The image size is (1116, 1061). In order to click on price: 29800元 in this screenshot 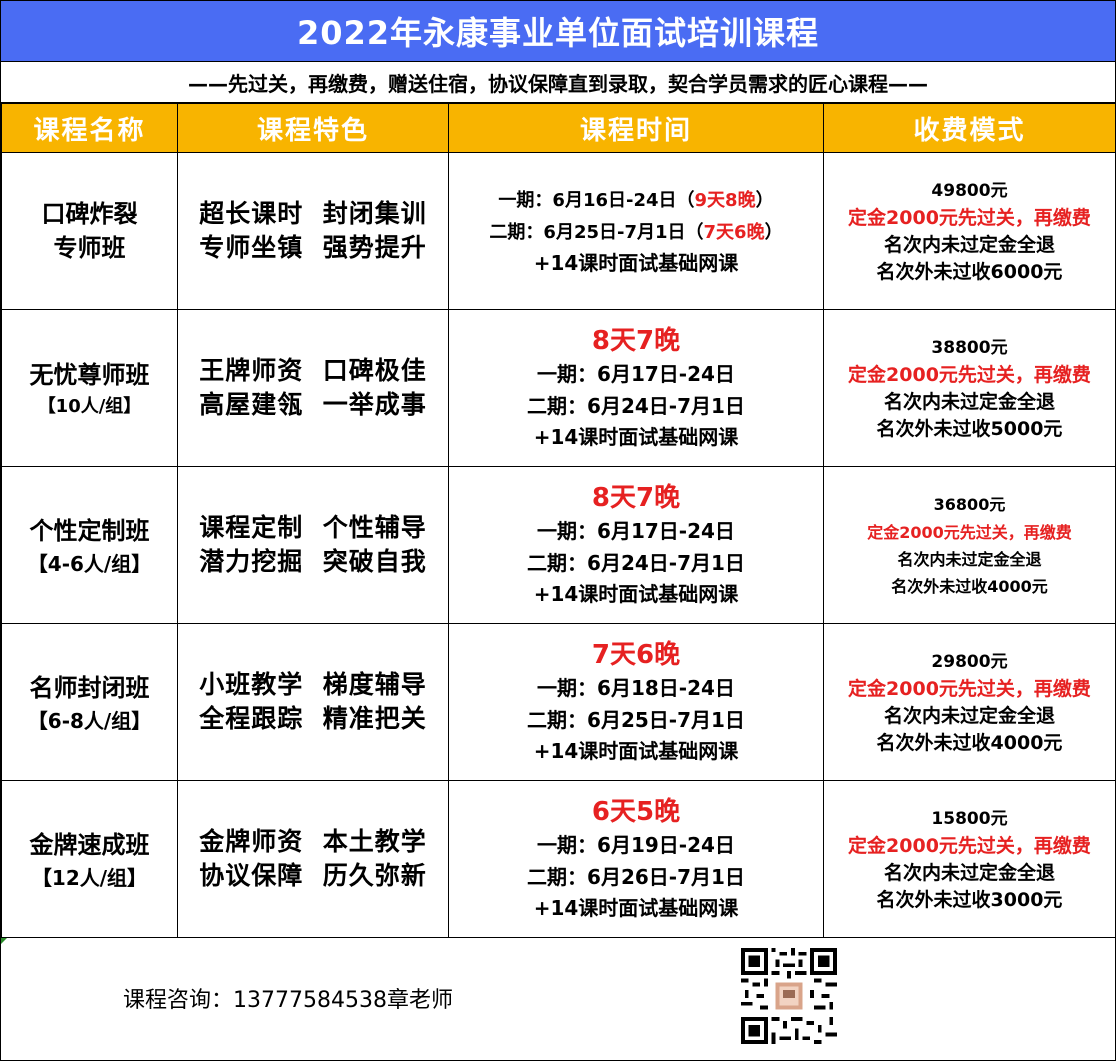, I will do `click(969, 661)`.